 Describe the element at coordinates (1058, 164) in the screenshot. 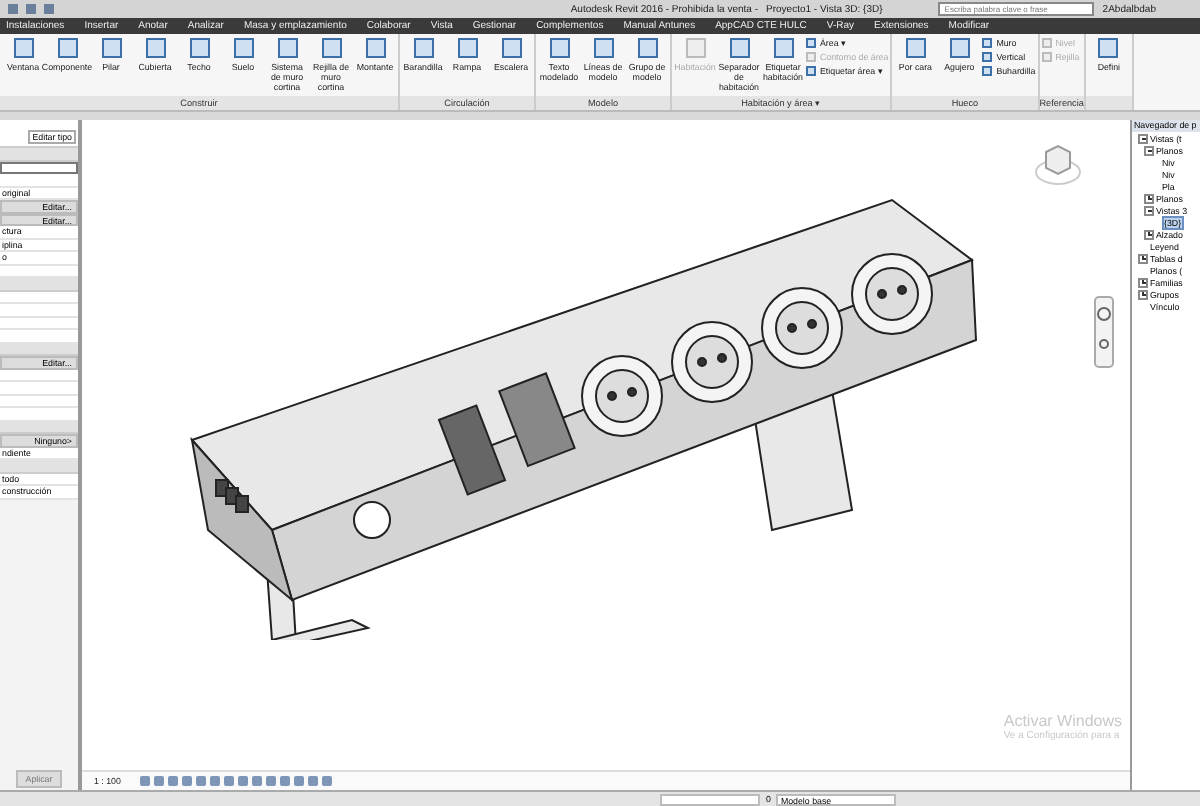

I see `view-cube-icon` at that location.